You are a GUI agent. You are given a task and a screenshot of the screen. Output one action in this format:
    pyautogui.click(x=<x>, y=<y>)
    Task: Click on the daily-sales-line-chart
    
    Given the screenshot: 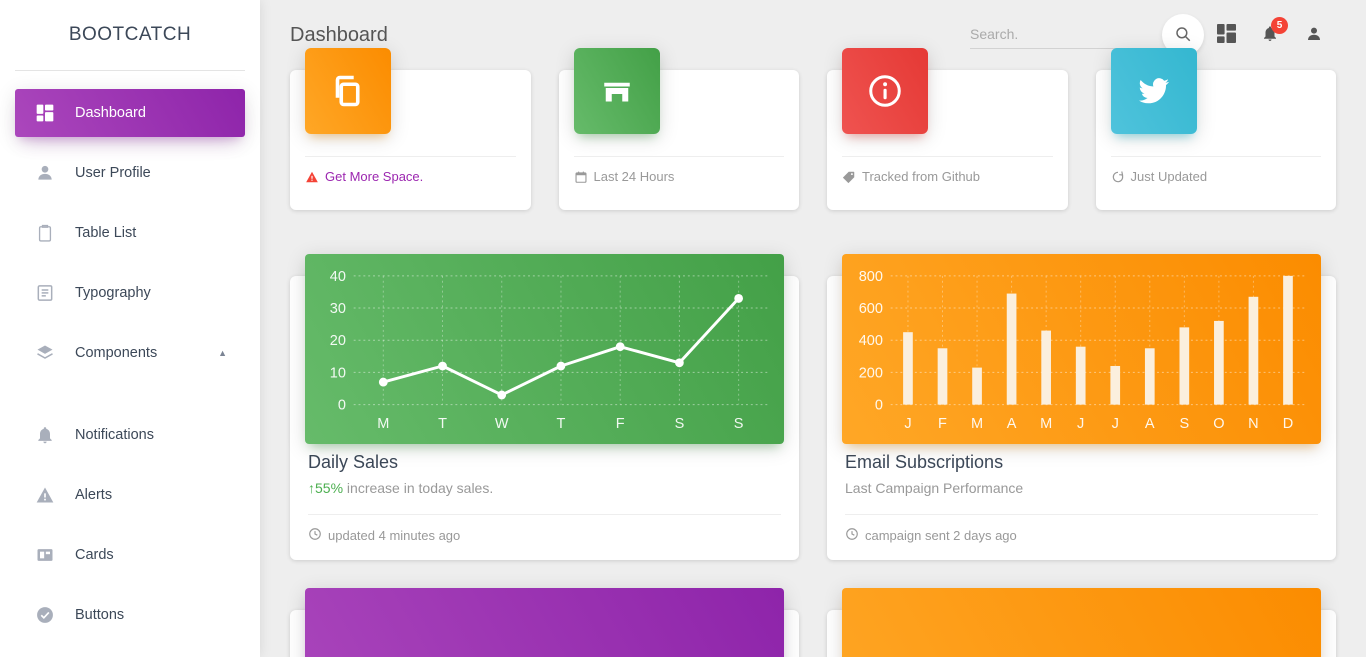 What is the action you would take?
    pyautogui.click(x=561, y=340)
    